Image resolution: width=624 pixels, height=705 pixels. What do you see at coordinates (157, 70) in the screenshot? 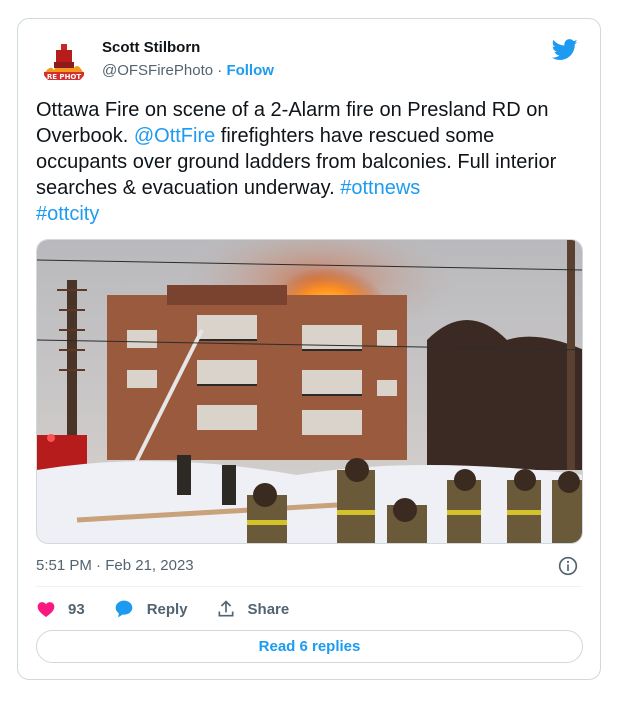
I see `author-handle: @OFSFirePhoto` at bounding box center [157, 70].